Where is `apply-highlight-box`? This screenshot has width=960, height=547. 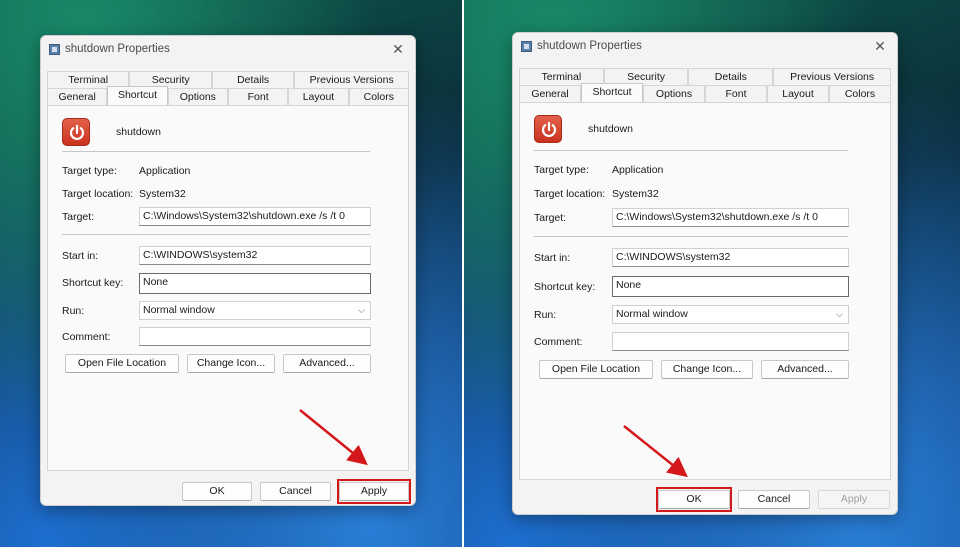
apply-highlight-box is located at coordinates (374, 491).